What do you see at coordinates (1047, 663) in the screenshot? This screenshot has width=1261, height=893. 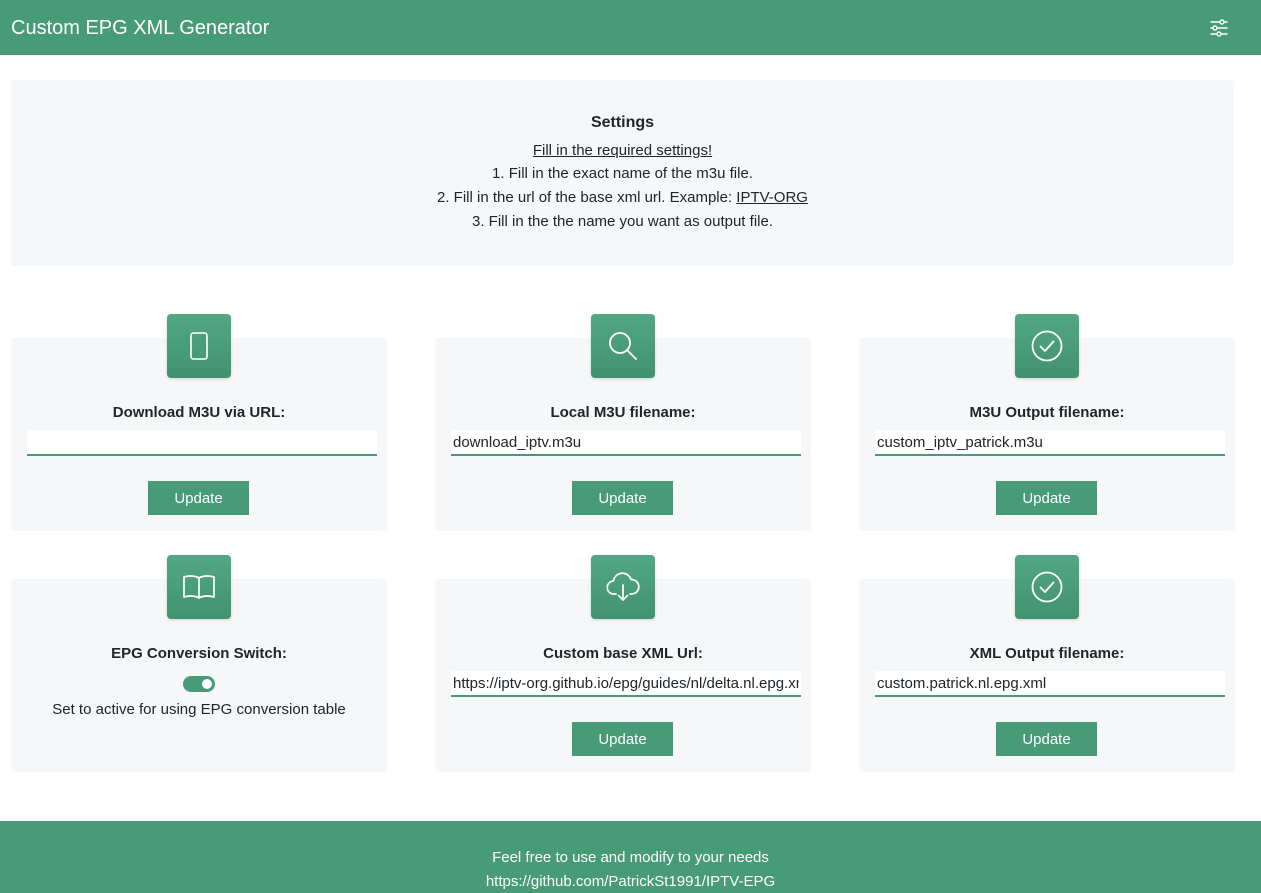 I see `xml-output-card: XML Output filename: Update` at bounding box center [1047, 663].